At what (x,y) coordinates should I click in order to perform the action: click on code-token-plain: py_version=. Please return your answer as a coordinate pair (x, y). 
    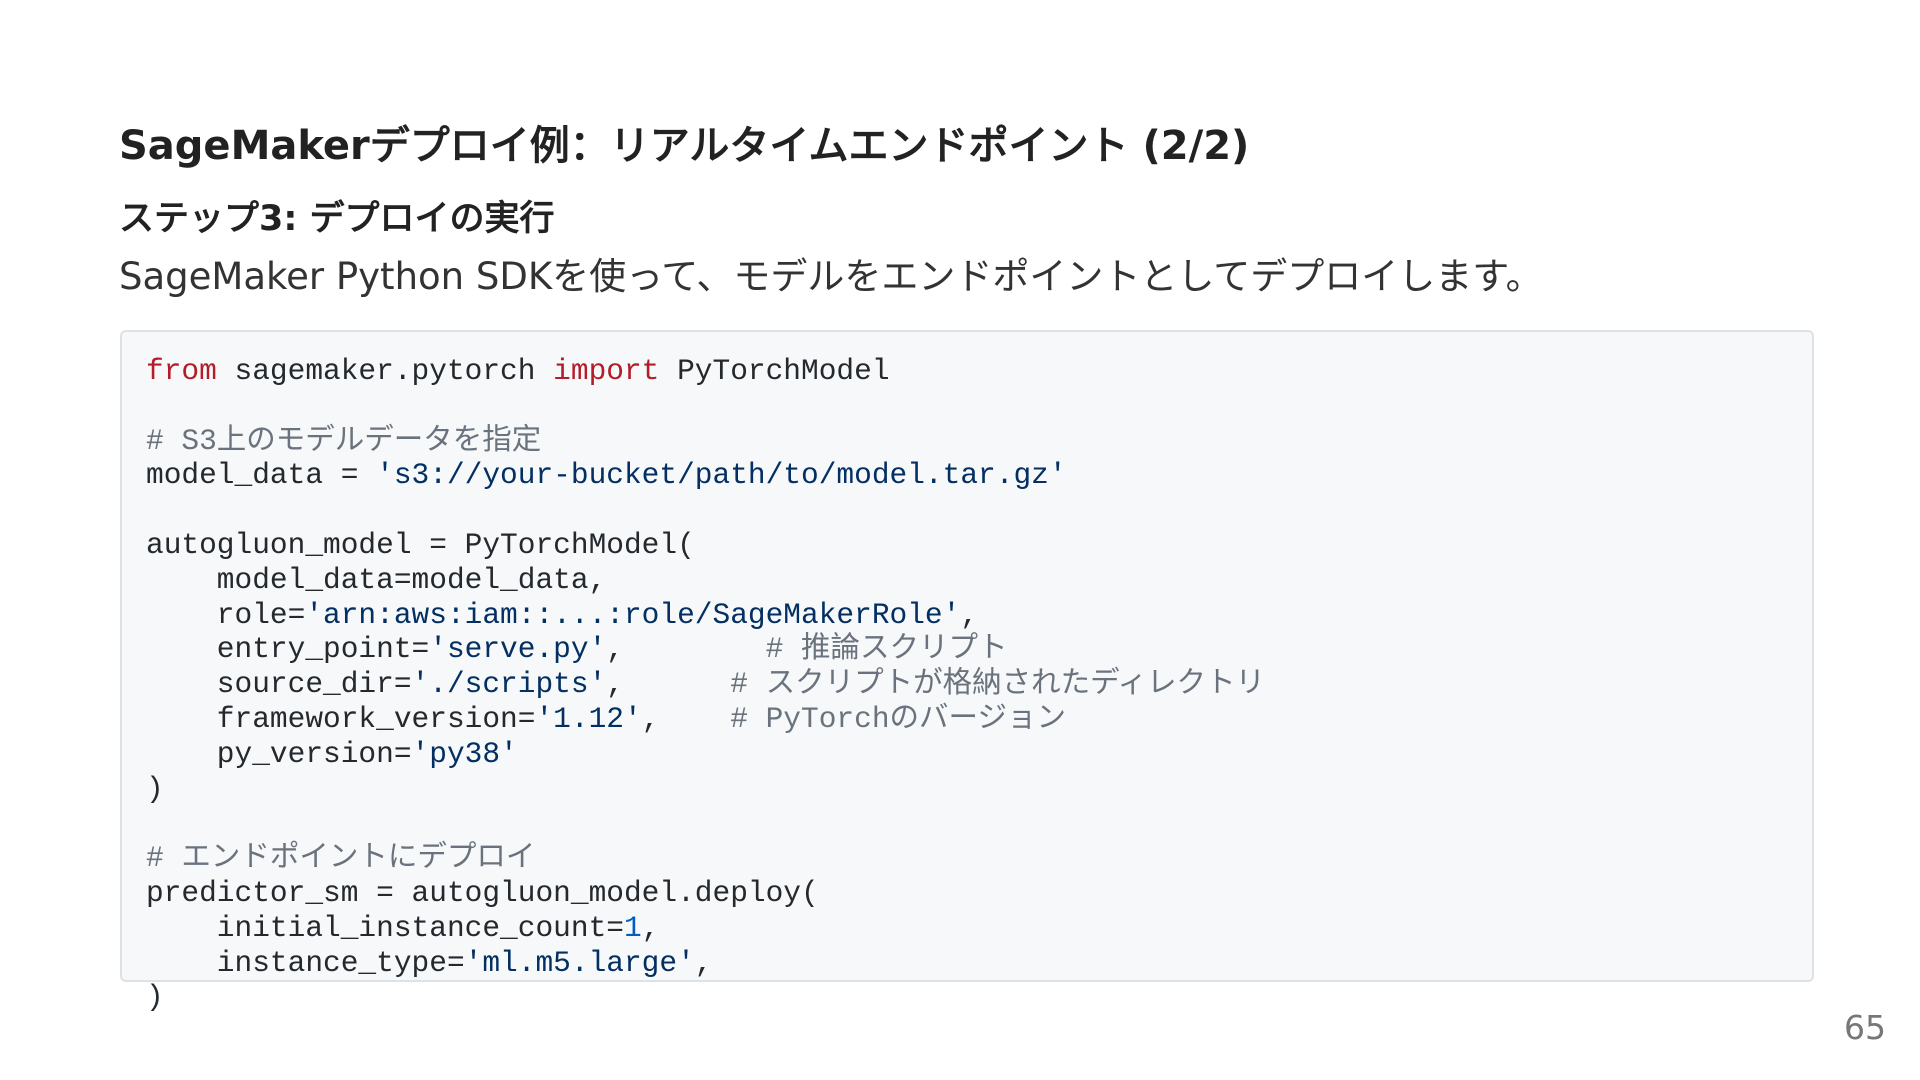
    Looking at the image, I should click on (279, 753).